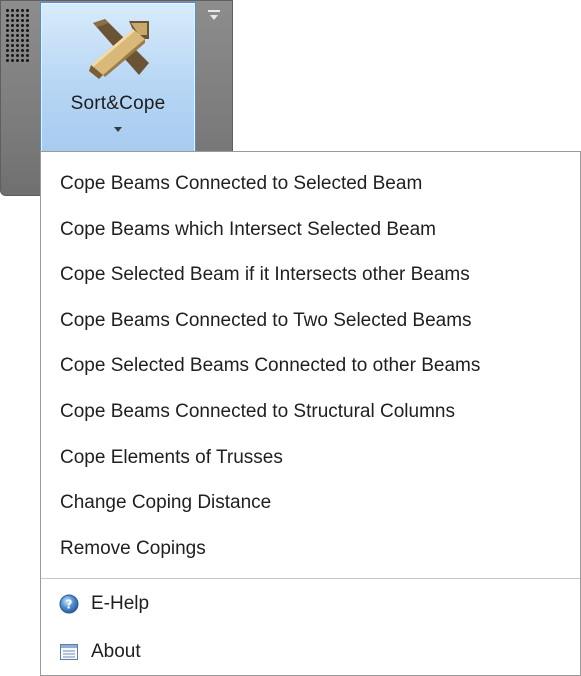  Describe the element at coordinates (120, 603) in the screenshot. I see `menu-item-e-help-label: E-Help` at that location.